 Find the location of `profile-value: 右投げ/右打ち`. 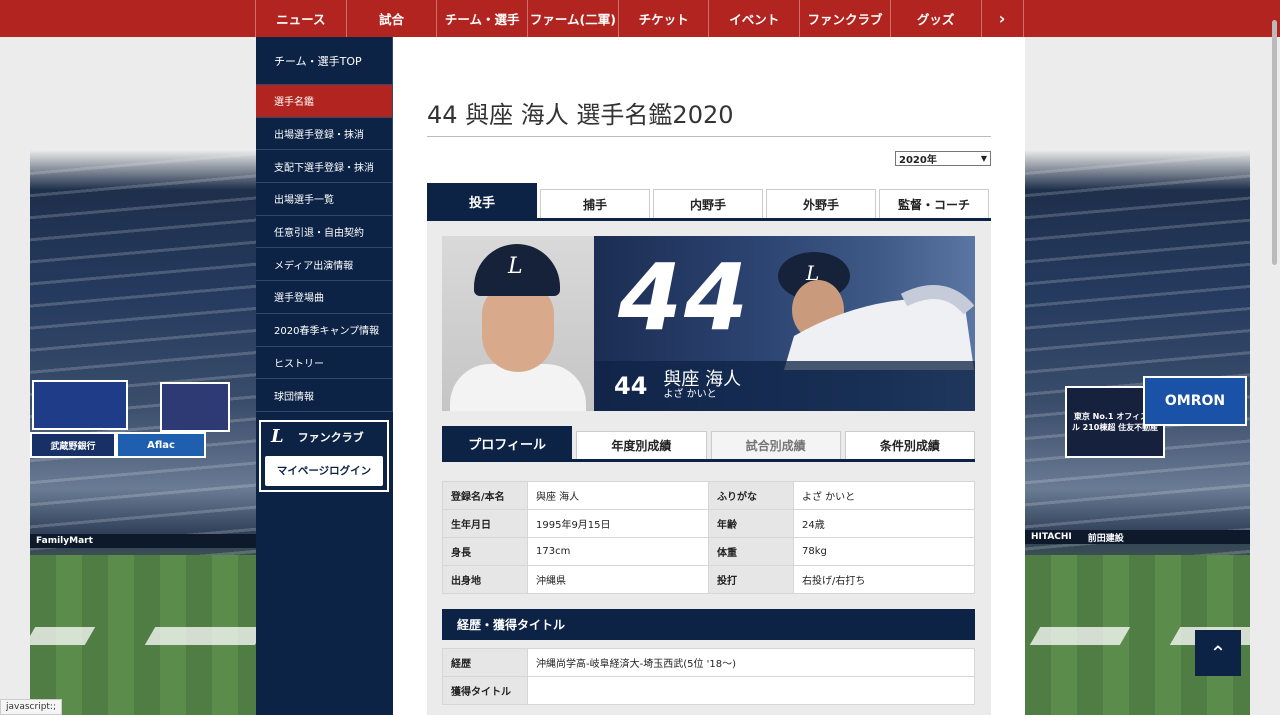

profile-value: 右投げ/右打ち is located at coordinates (884, 579).